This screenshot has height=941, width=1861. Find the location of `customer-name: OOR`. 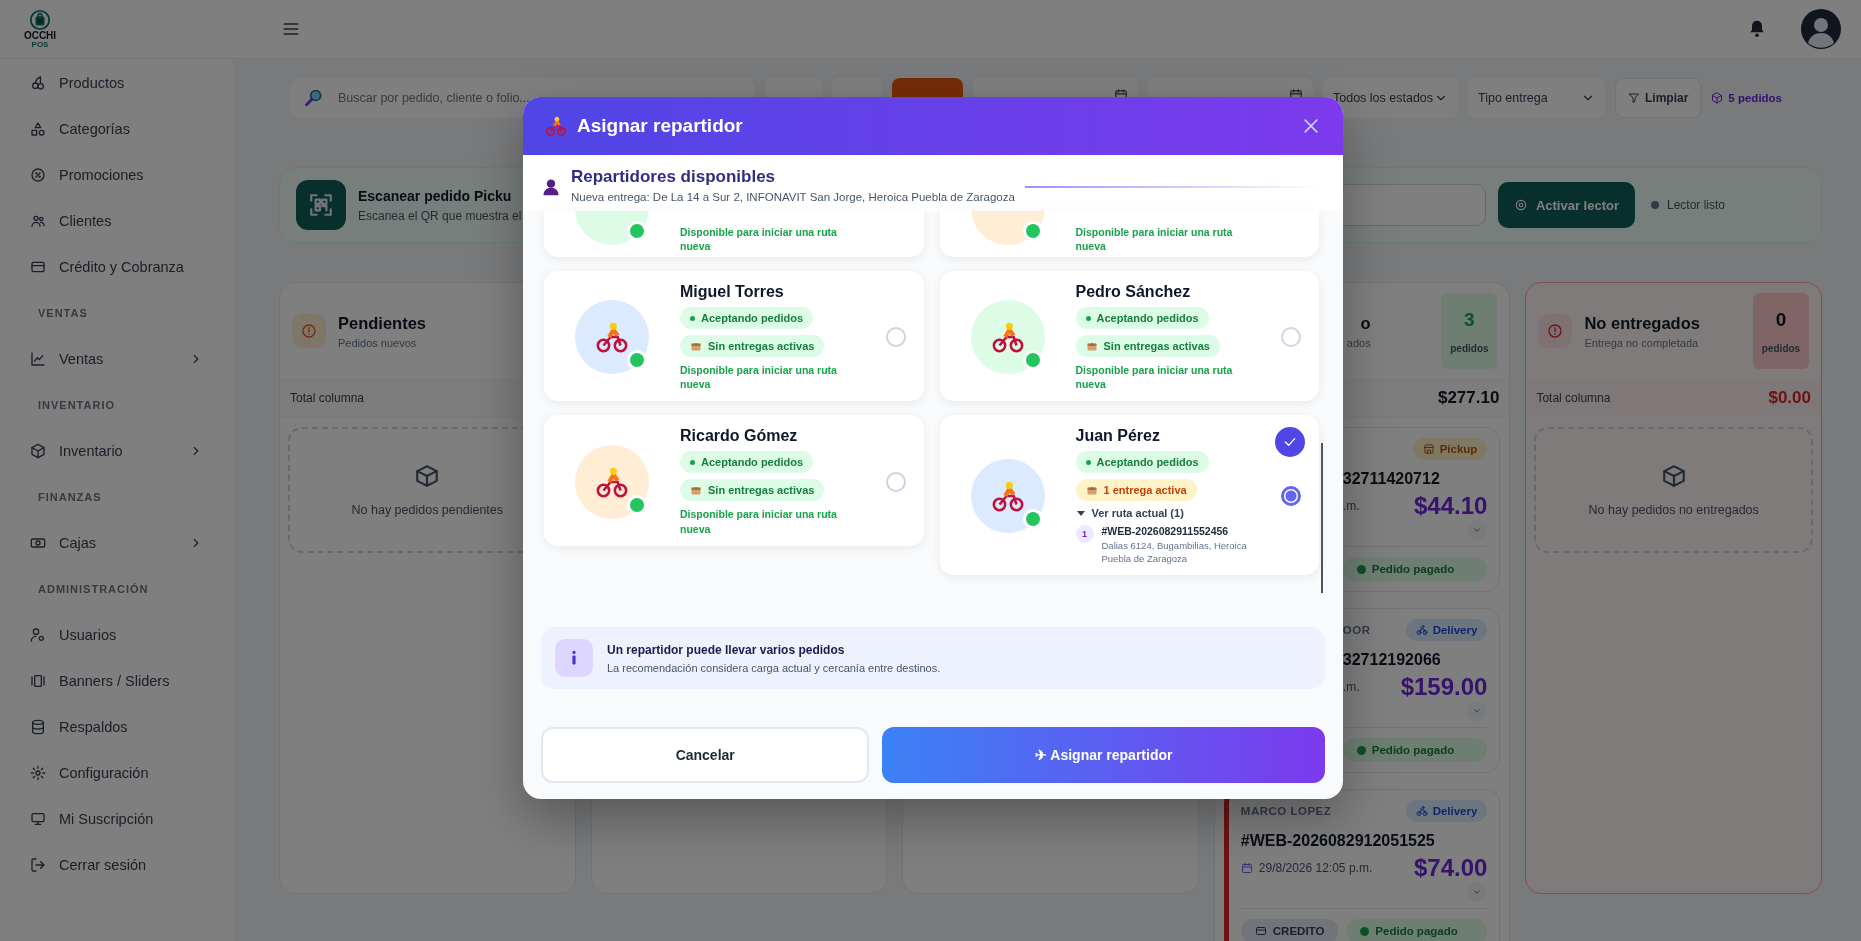

customer-name: OOR is located at coordinates (1356, 630).